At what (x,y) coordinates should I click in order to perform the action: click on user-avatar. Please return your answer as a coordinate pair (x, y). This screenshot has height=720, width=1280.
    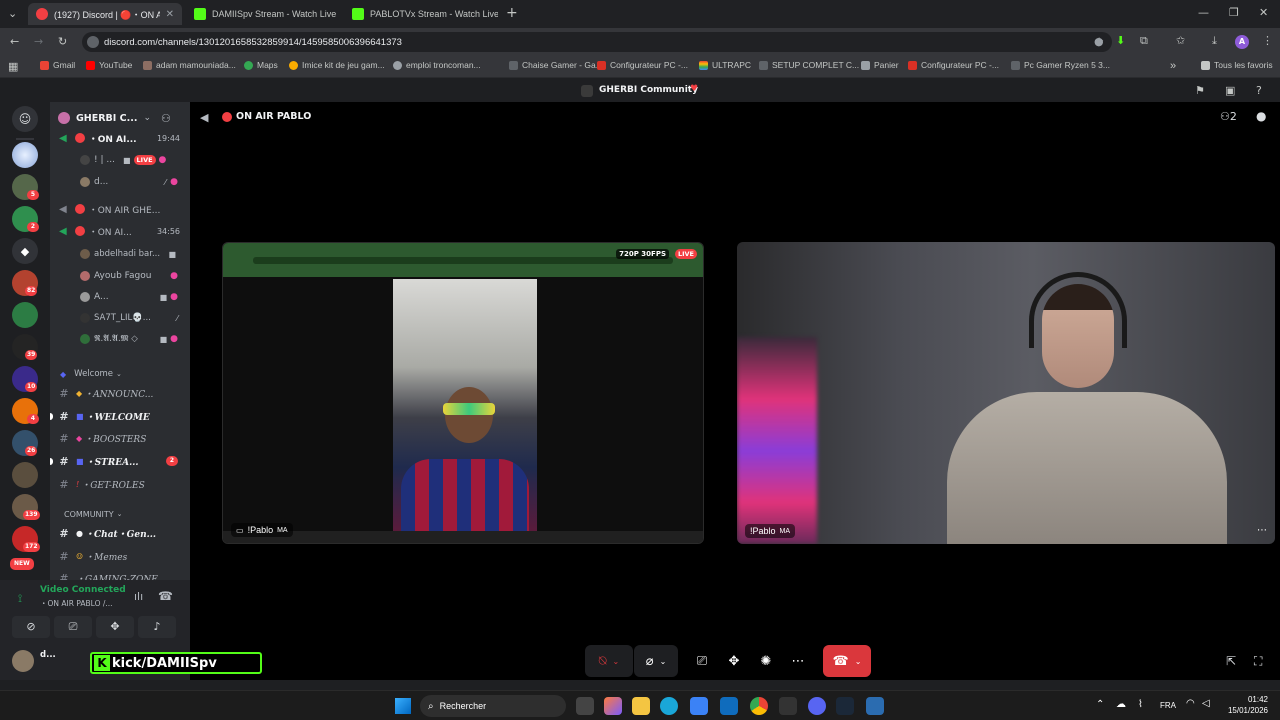
    Looking at the image, I should click on (23, 661).